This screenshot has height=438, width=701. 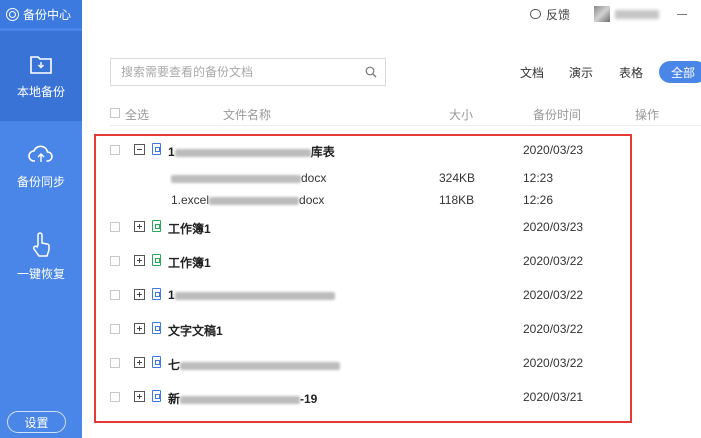 I want to click on column-header-time: 备份时间, so click(x=557, y=115).